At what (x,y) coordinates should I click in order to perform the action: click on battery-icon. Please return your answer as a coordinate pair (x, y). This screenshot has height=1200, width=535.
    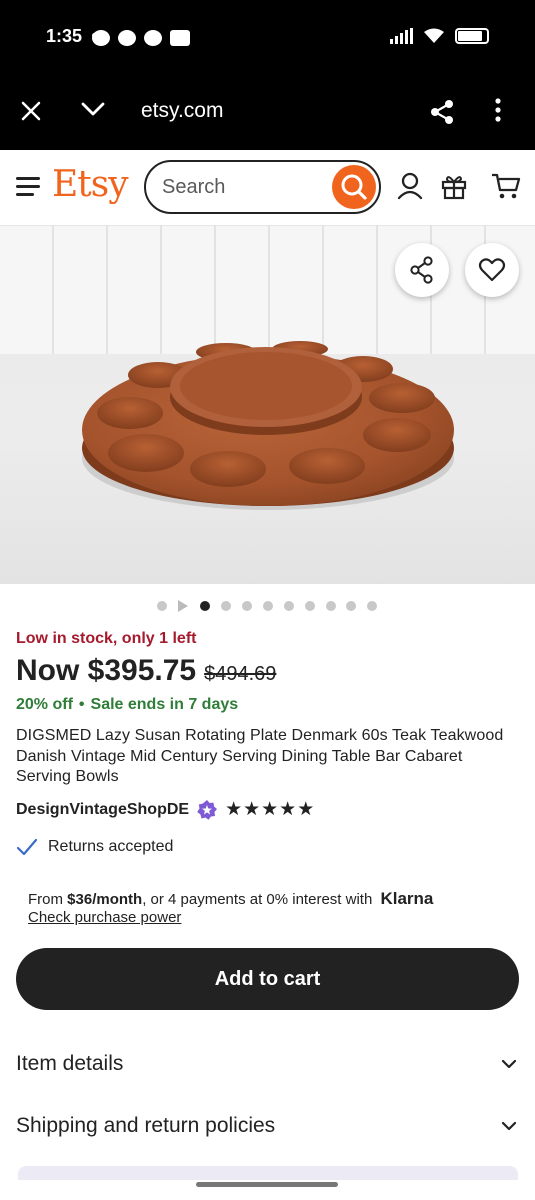
    Looking at the image, I should click on (472, 36).